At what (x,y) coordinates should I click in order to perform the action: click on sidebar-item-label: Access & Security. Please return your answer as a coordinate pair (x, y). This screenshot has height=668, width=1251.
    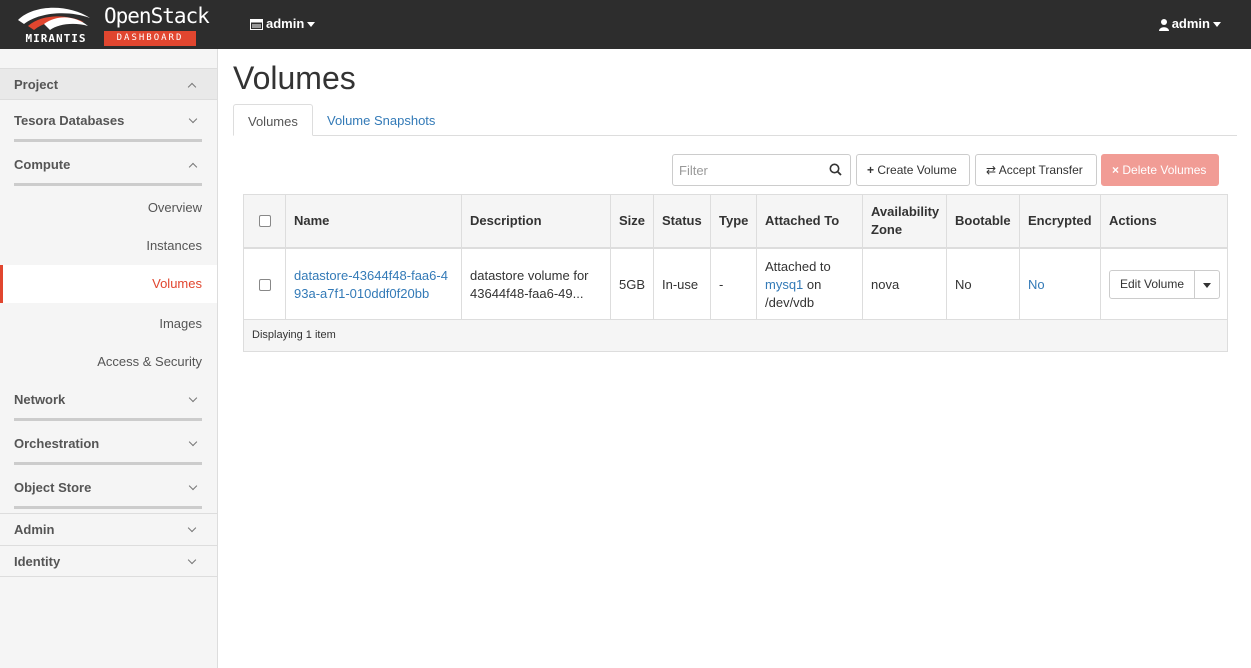
    Looking at the image, I should click on (149, 361).